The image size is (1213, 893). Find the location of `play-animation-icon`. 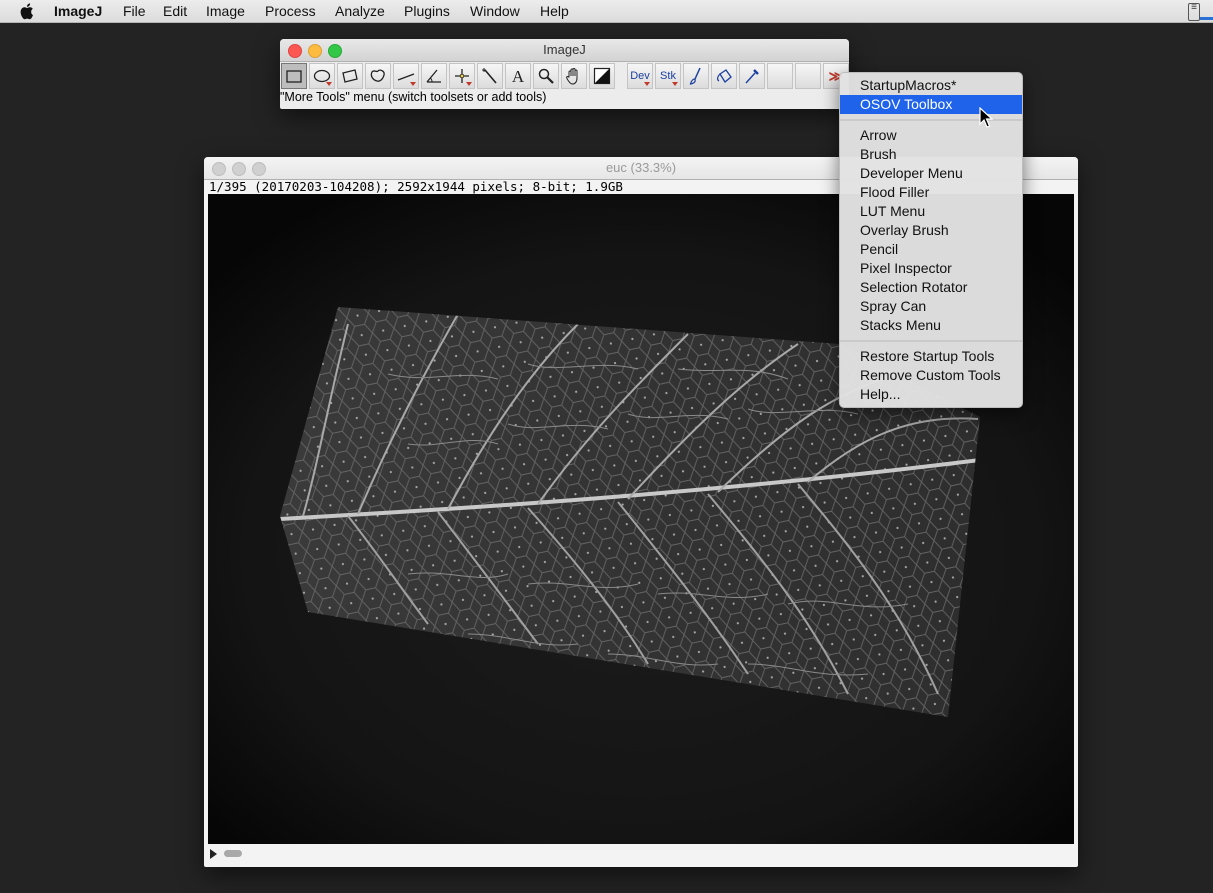

play-animation-icon is located at coordinates (213, 854).